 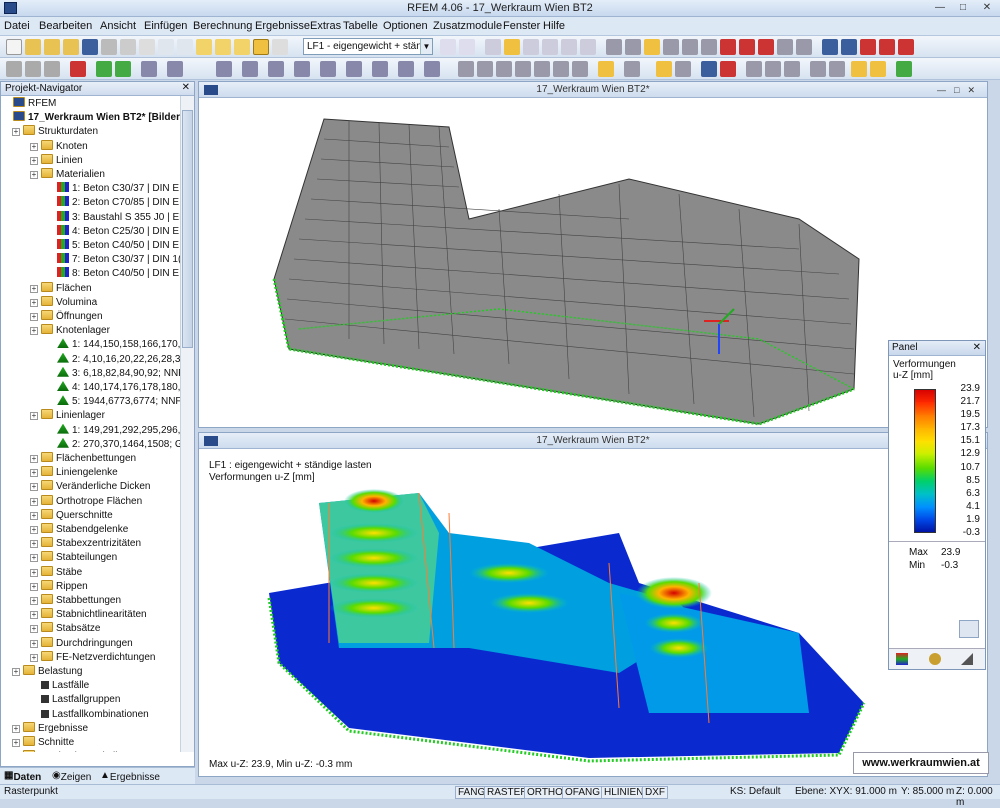 I want to click on menu-options: Optionen, so click(x=405, y=26).